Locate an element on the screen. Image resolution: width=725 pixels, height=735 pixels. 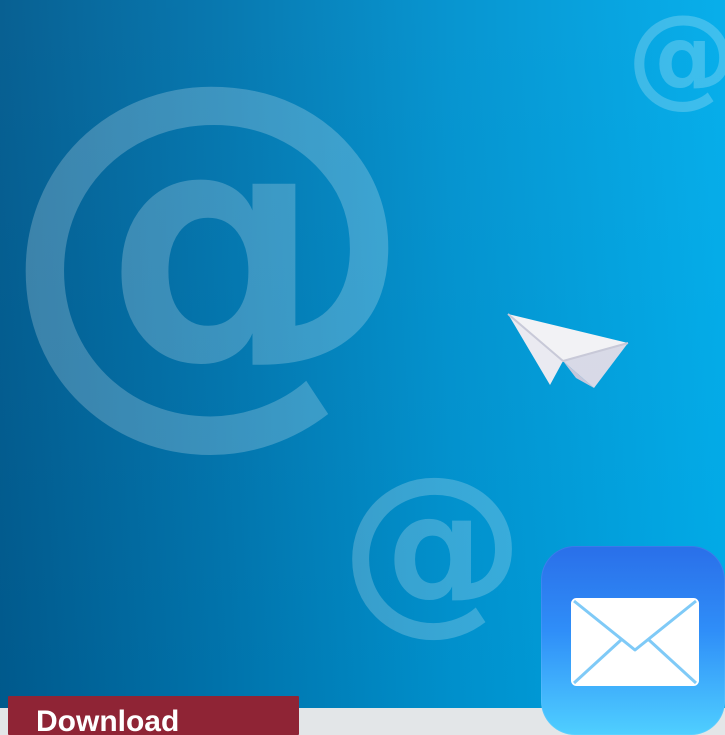
download-button-label: Download is located at coordinates (108, 720).